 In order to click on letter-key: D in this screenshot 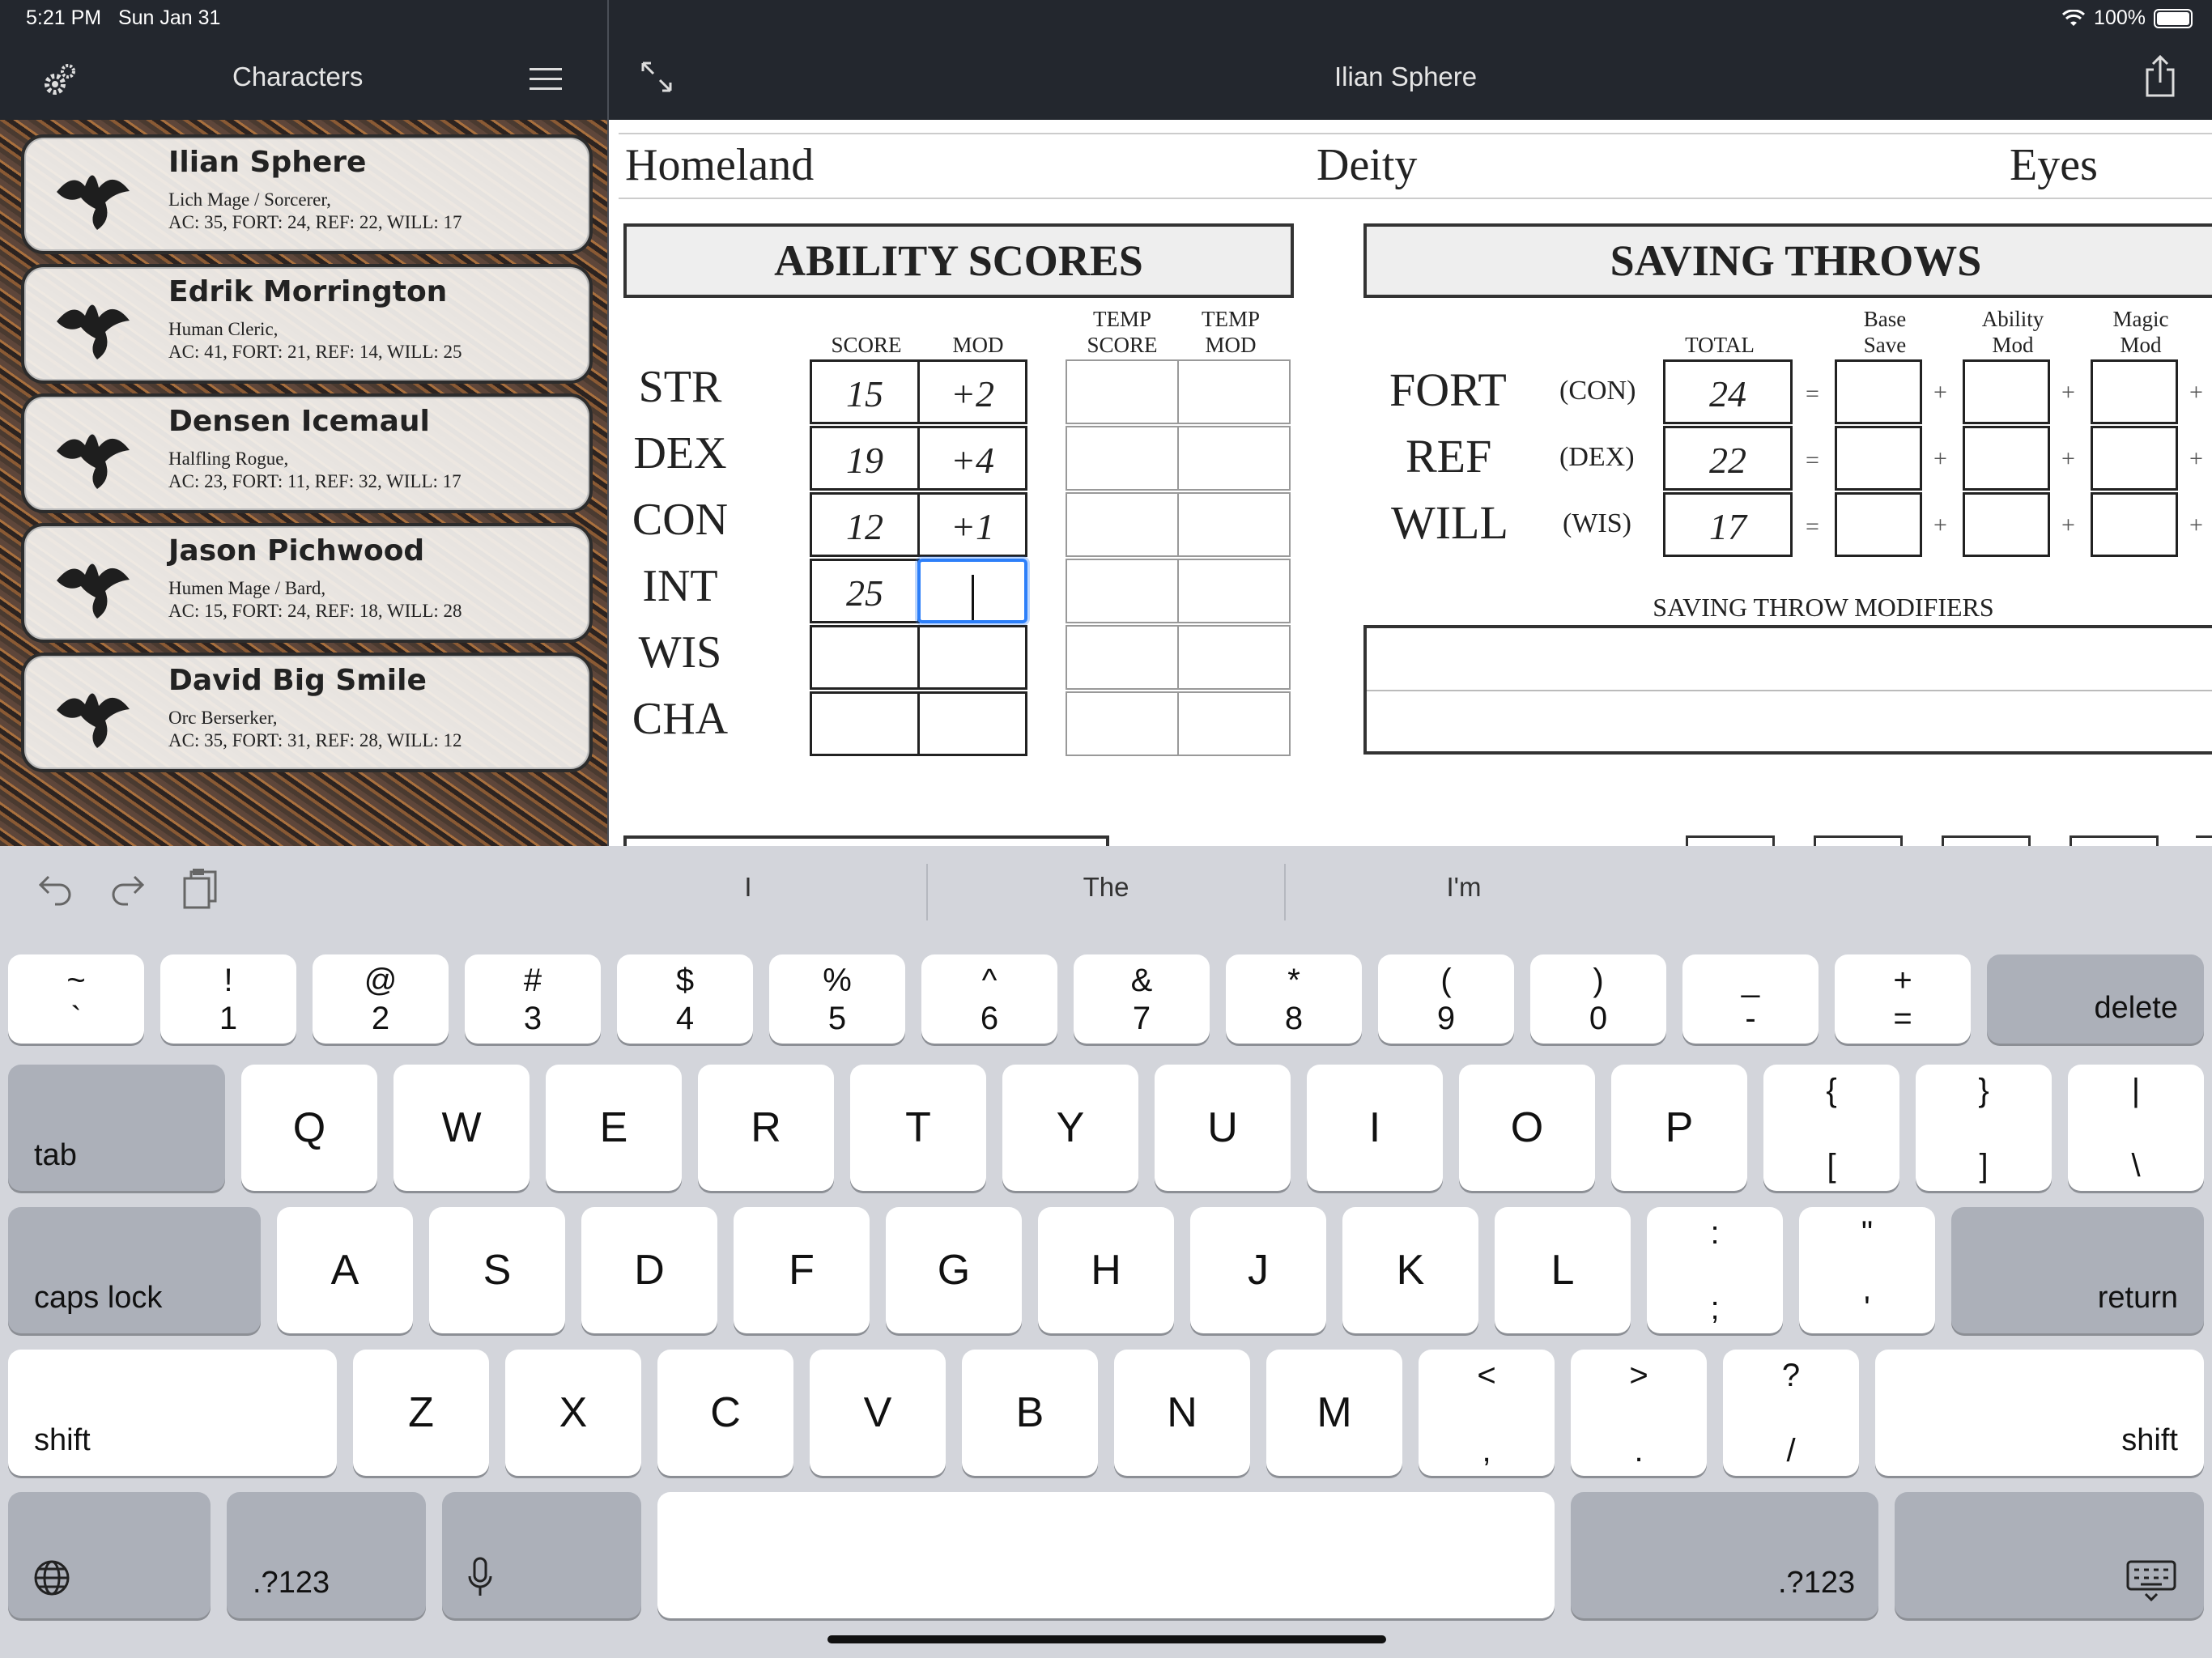, I will do `click(649, 1270)`.